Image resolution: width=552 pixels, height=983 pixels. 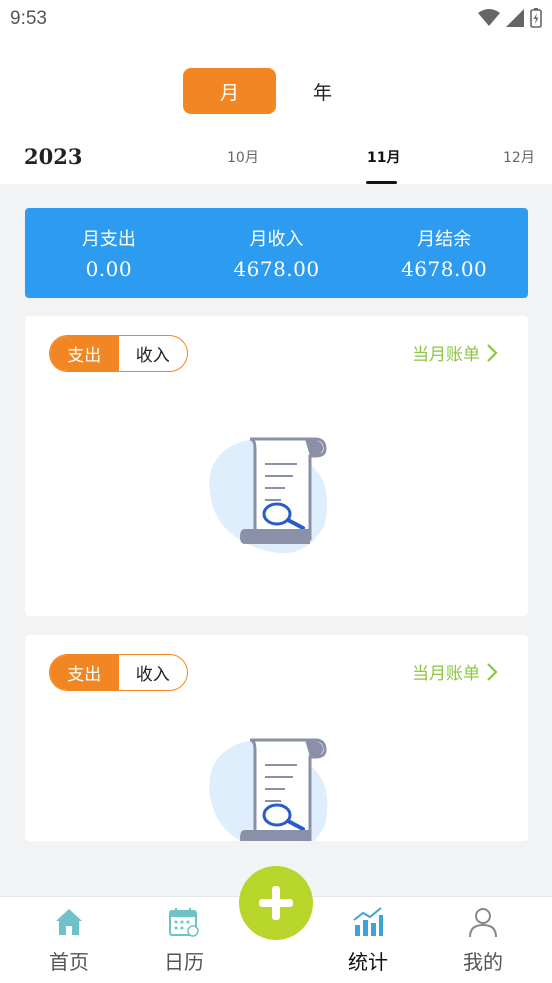 What do you see at coordinates (109, 253) in the screenshot?
I see `summary-expense: 月支出 0.00` at bounding box center [109, 253].